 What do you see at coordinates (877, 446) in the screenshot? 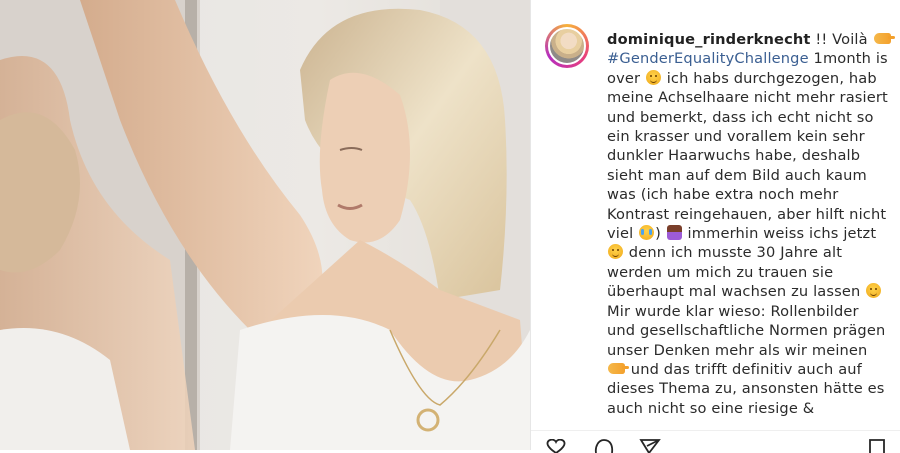
I see `bookmark-icon` at bounding box center [877, 446].